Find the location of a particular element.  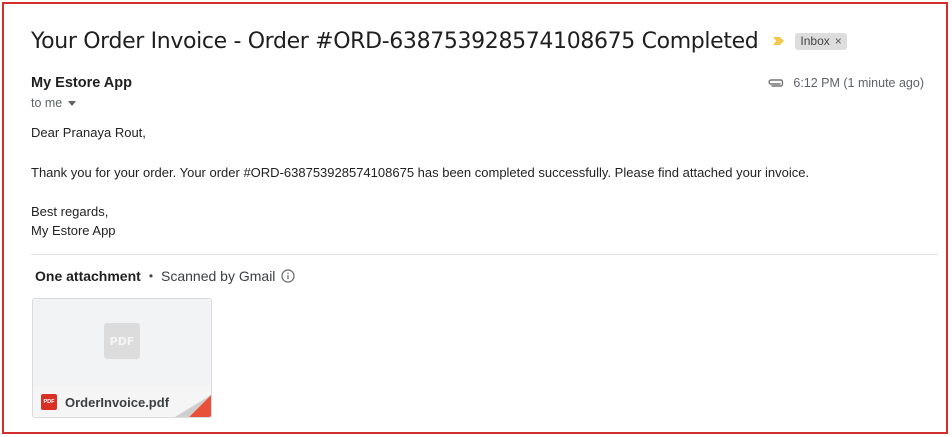

attachment-filename: OrderInvoice.pdf is located at coordinates (117, 402).